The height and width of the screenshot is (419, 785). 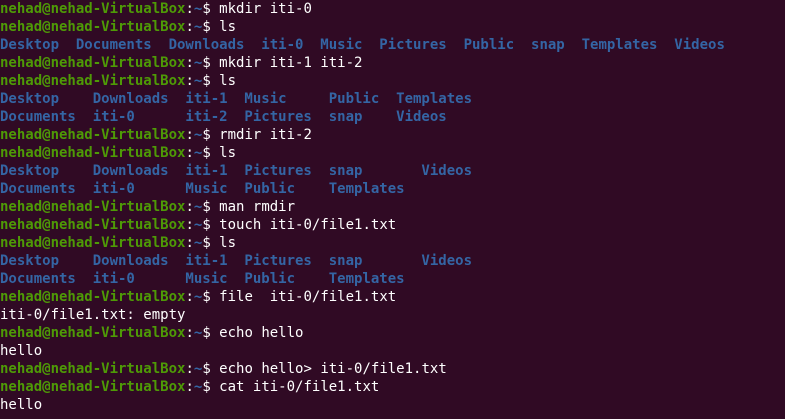 What do you see at coordinates (265, 135) in the screenshot?
I see `command-text: rmdir iti-2` at bounding box center [265, 135].